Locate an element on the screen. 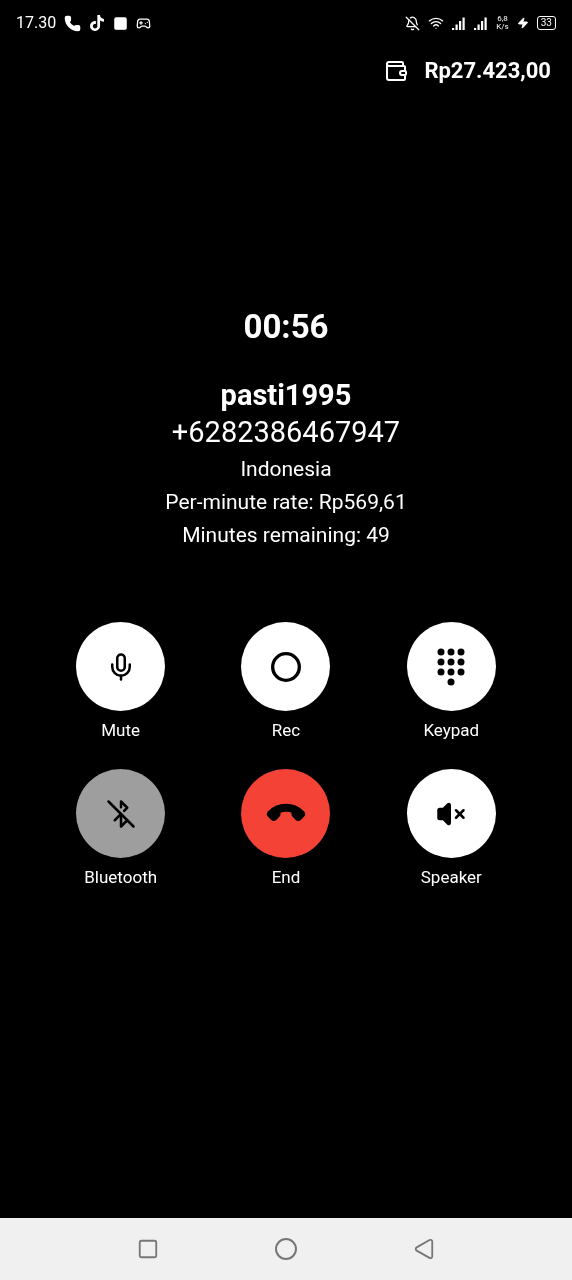 This screenshot has width=572, height=1280. wallet-icon is located at coordinates (396, 70).